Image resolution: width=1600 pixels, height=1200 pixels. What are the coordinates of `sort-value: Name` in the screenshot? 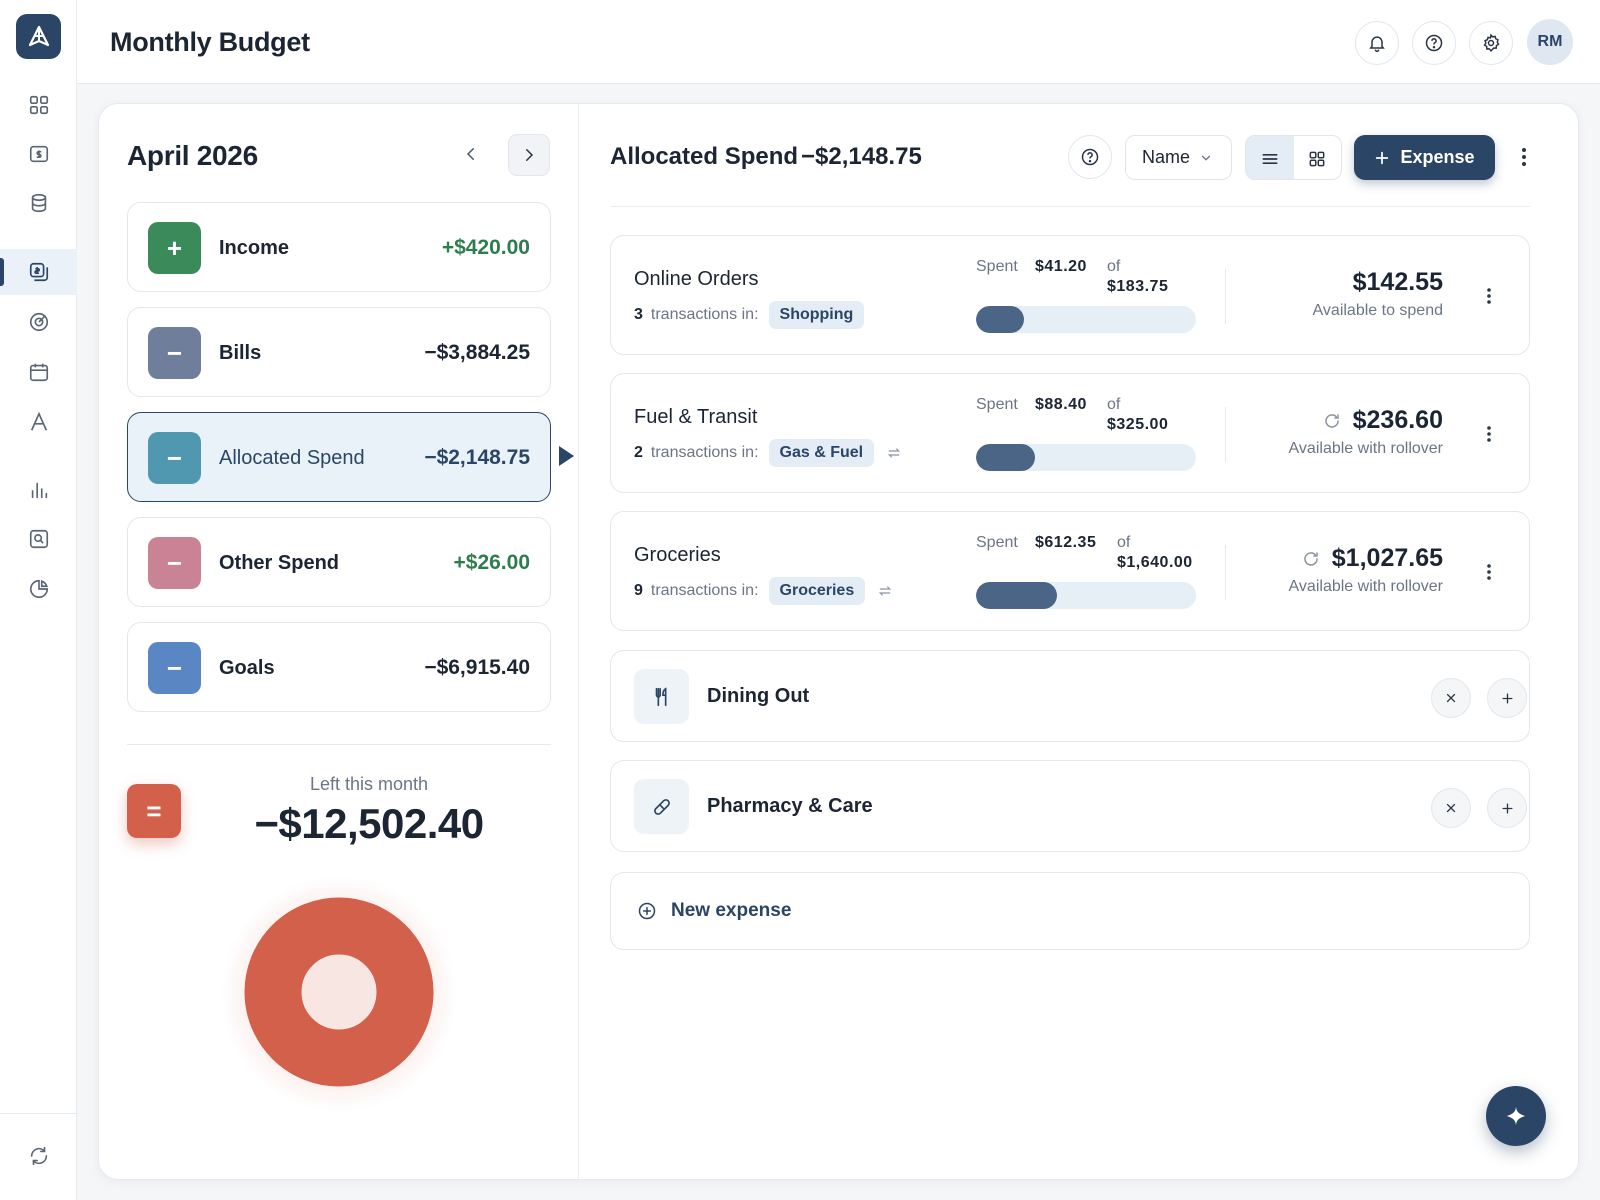 It's located at (1166, 157).